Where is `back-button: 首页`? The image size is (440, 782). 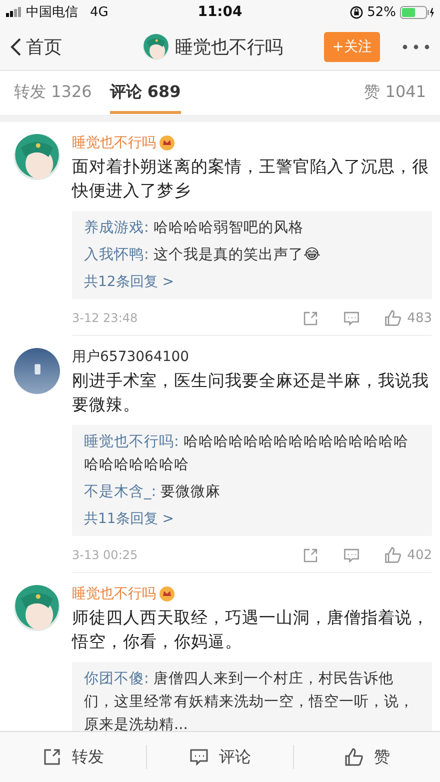
back-button: 首页 is located at coordinates (36, 47).